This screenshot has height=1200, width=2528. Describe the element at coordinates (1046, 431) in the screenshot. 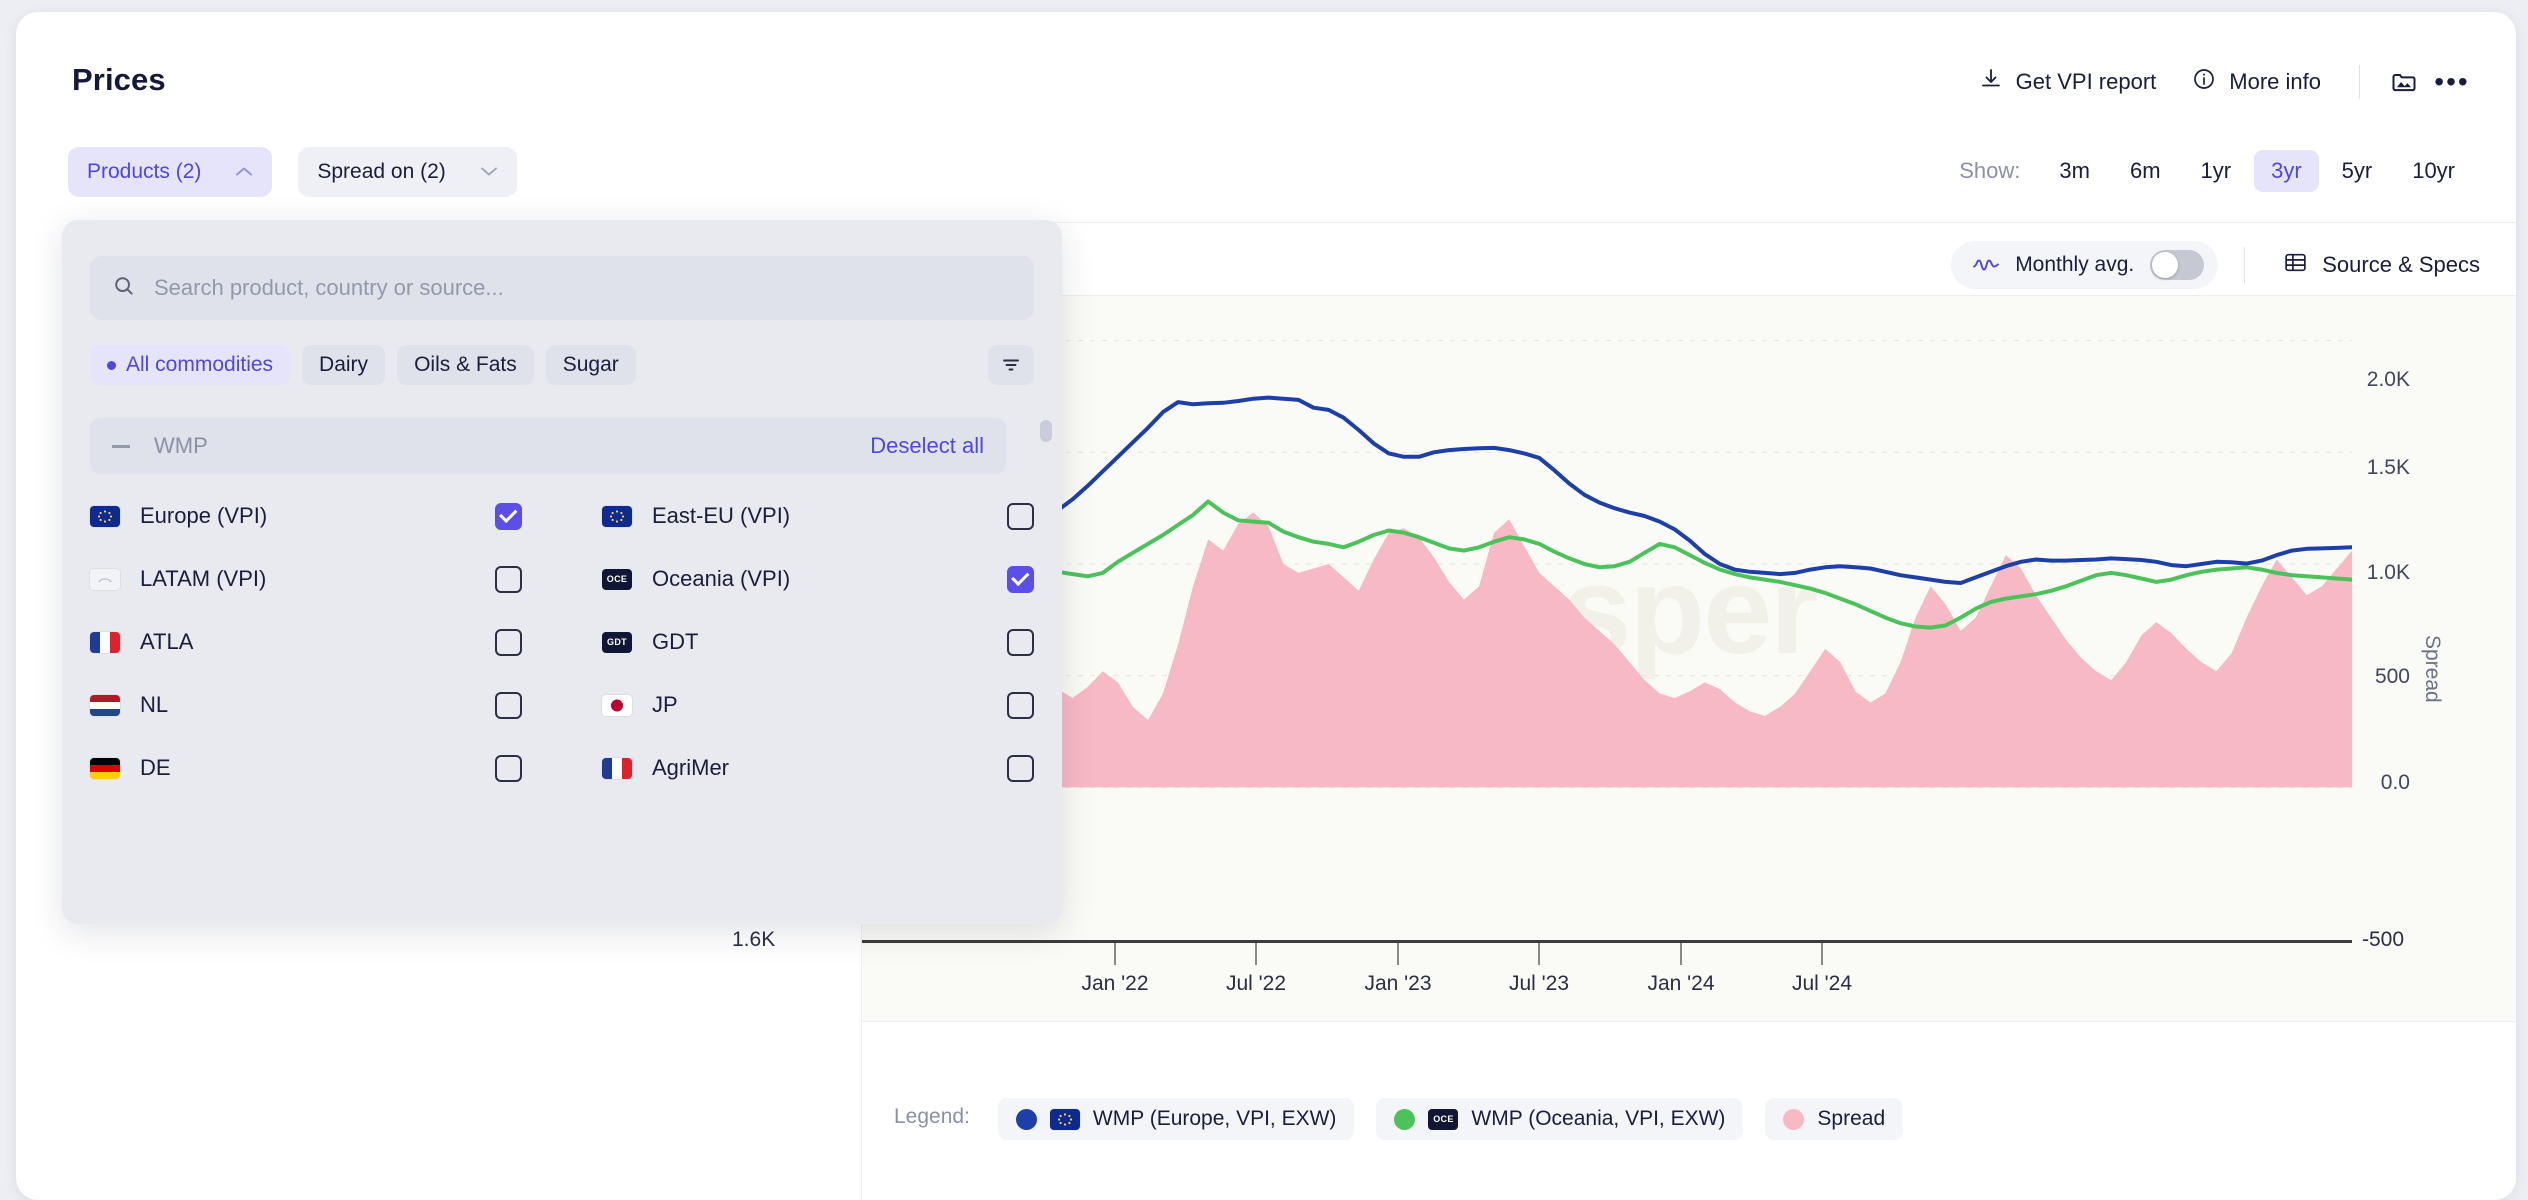

I see `dropdown-scrollbar-thumb` at that location.